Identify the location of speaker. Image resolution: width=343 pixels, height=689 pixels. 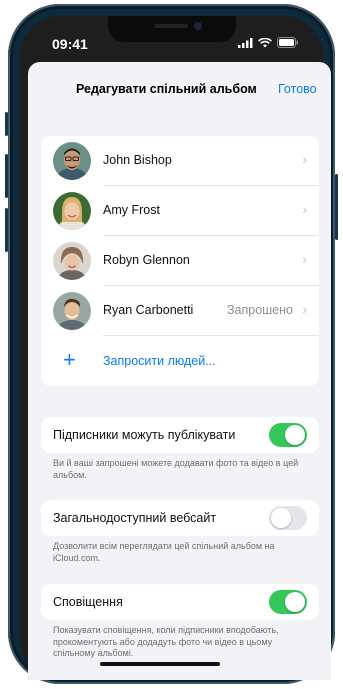
(171, 26).